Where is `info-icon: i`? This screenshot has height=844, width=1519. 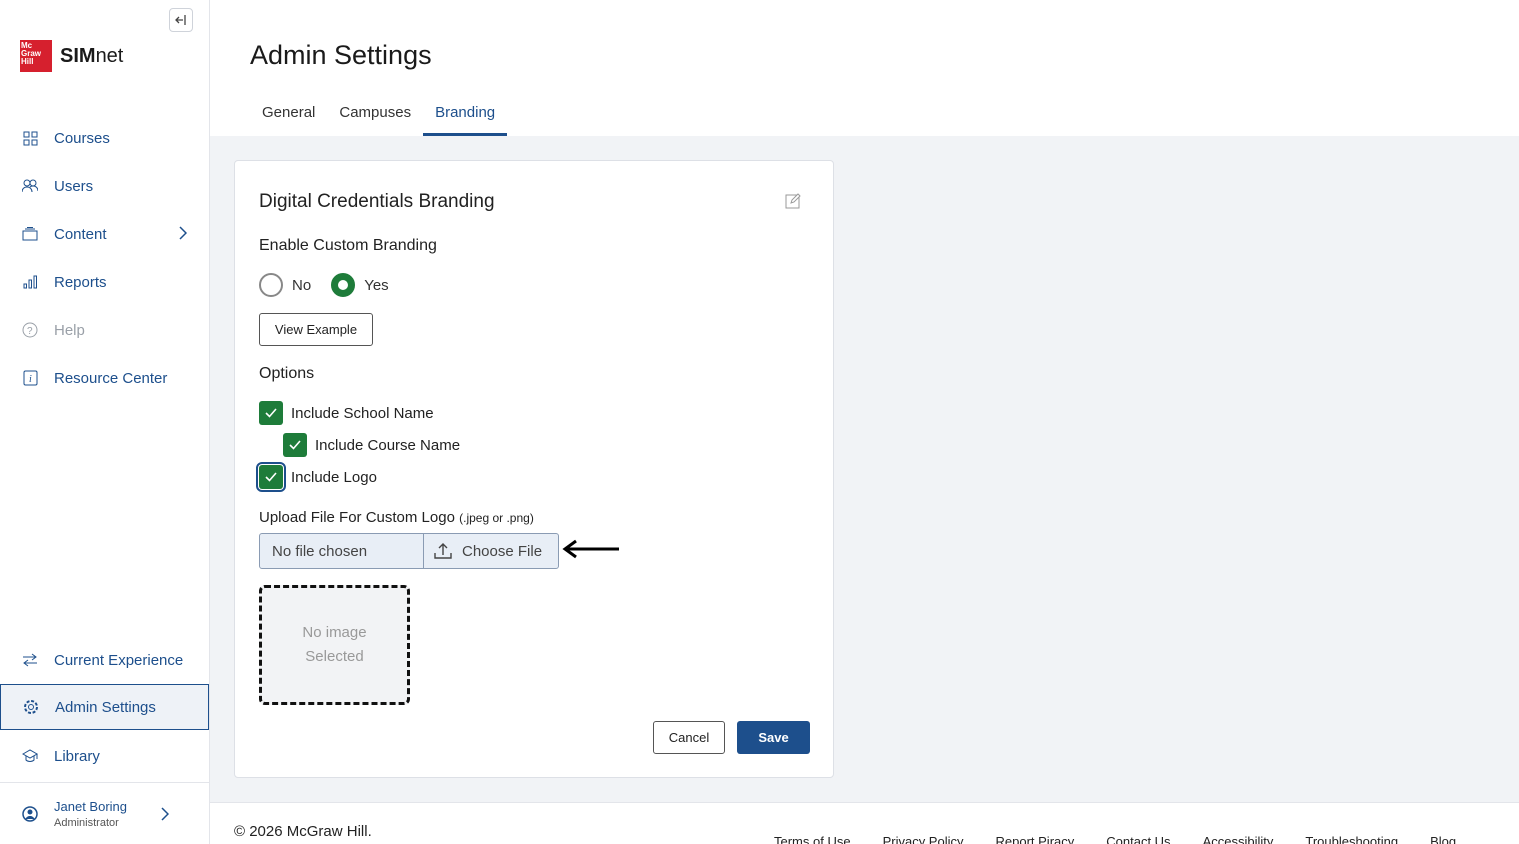
info-icon: i is located at coordinates (30, 378).